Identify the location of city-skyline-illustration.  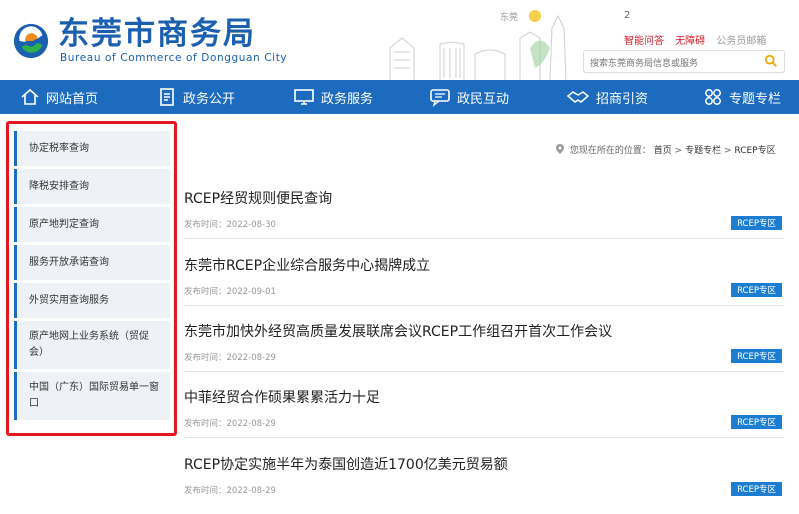
(478, 45).